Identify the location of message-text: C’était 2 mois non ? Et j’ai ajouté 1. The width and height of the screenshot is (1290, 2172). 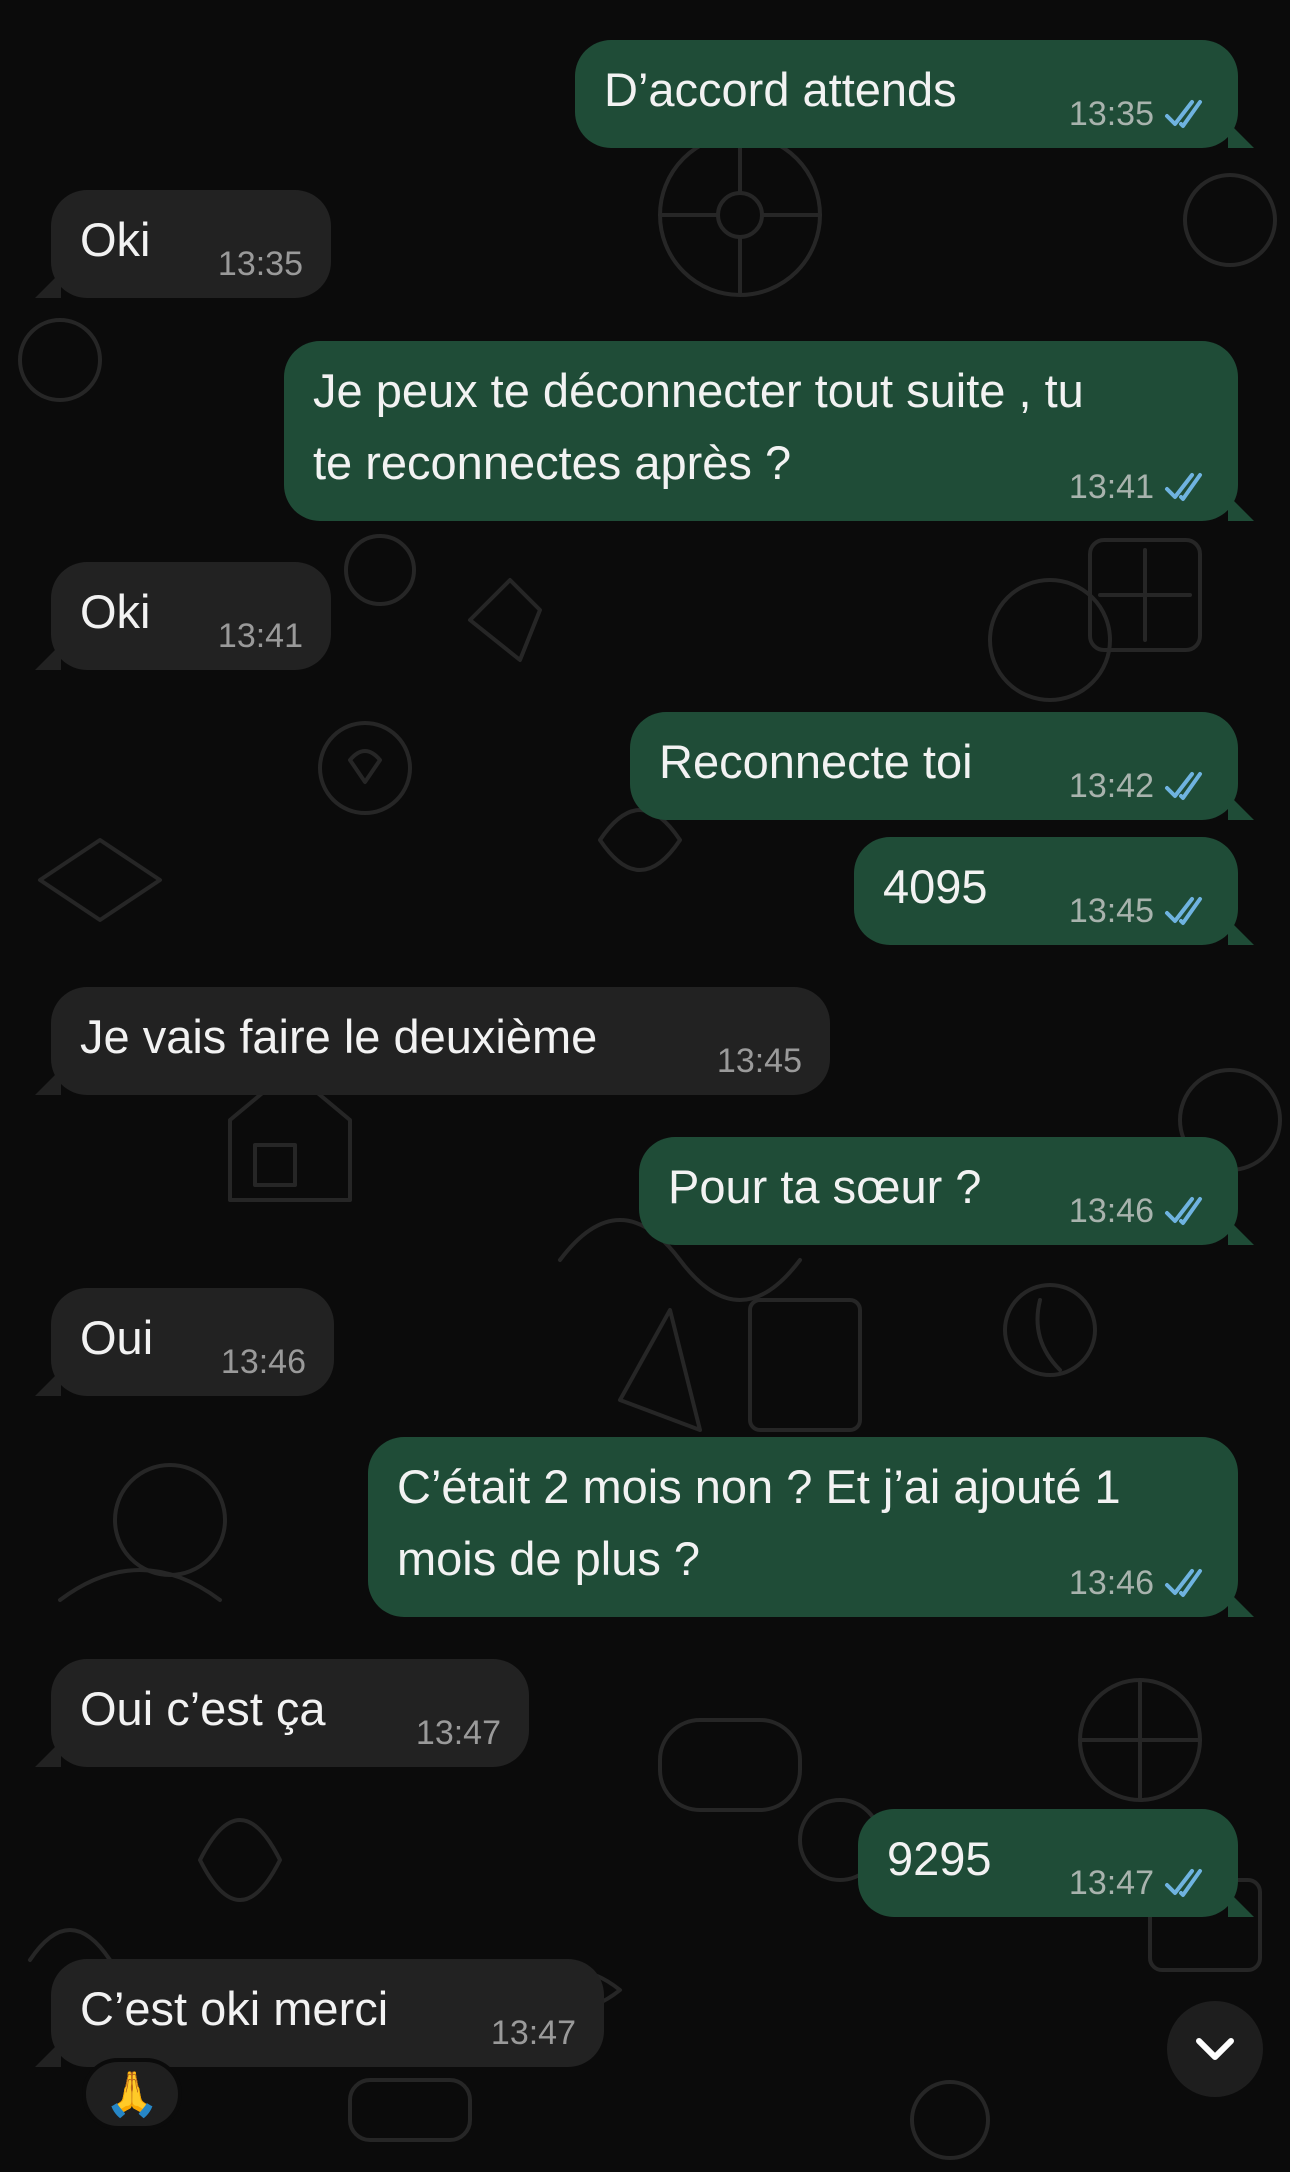
(759, 1486).